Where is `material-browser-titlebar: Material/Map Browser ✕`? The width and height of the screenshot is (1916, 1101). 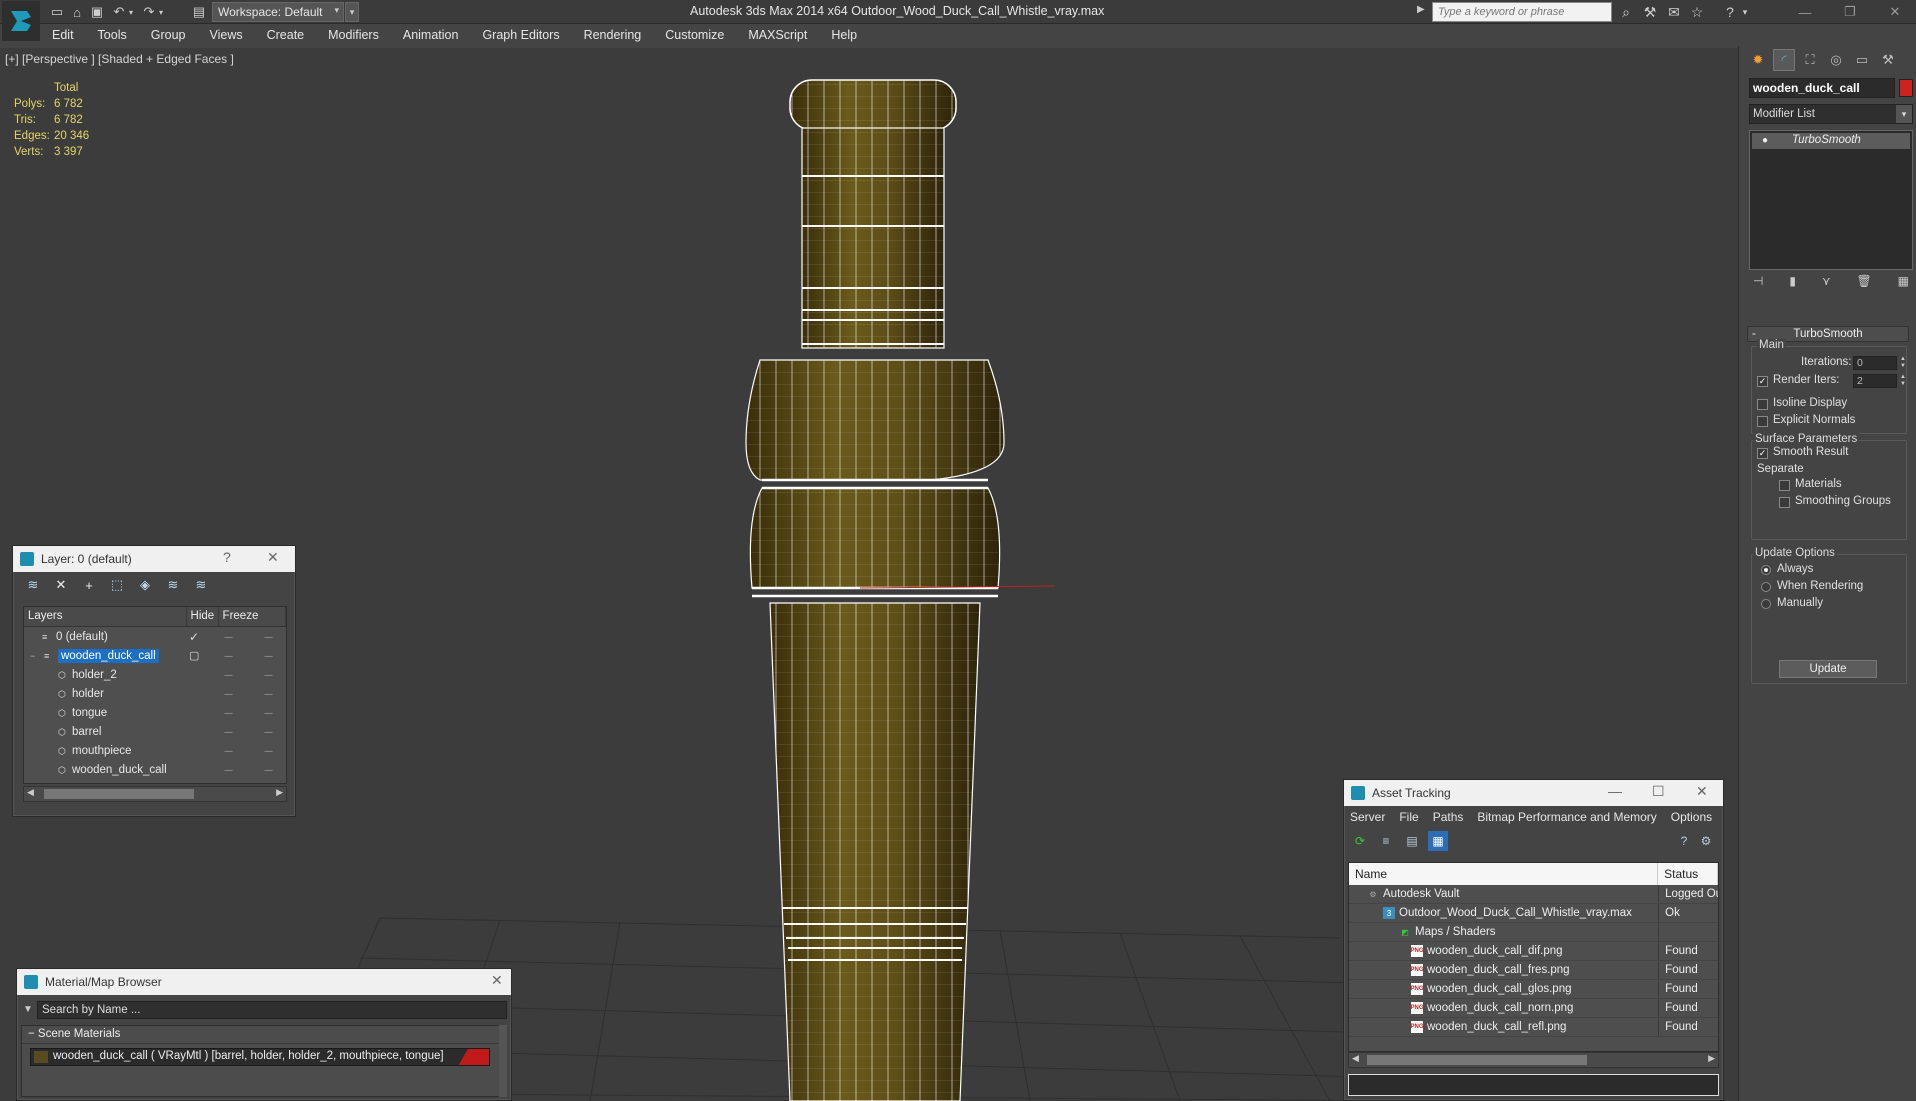 material-browser-titlebar: Material/Map Browser ✕ is located at coordinates (264, 982).